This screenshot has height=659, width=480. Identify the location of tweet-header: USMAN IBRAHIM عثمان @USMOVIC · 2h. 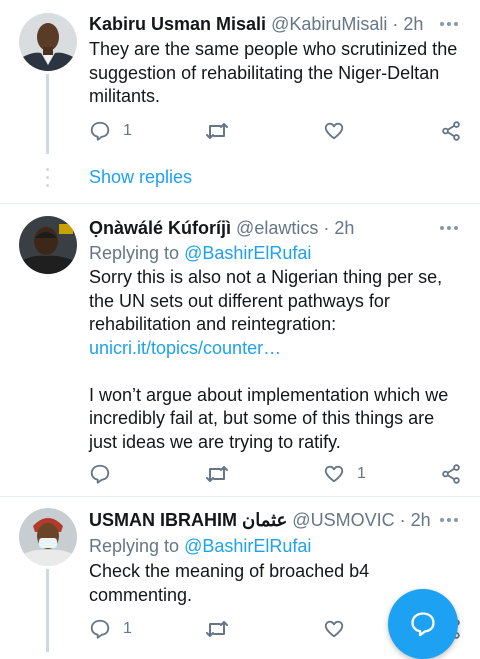
(264, 520).